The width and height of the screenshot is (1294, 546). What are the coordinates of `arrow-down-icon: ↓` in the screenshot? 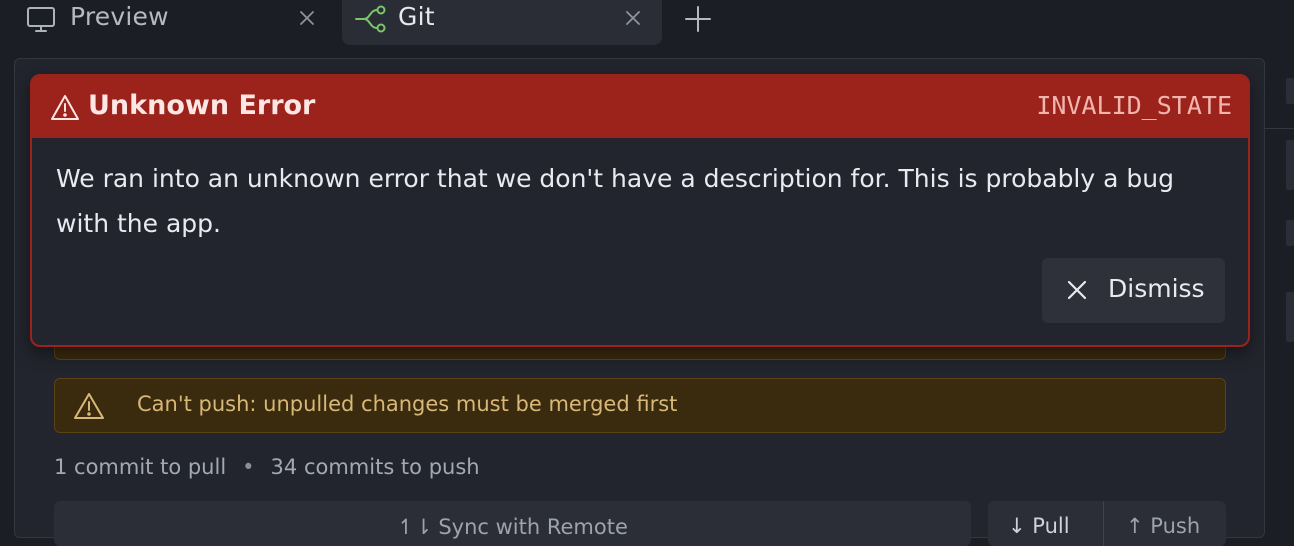 It's located at (1017, 526).